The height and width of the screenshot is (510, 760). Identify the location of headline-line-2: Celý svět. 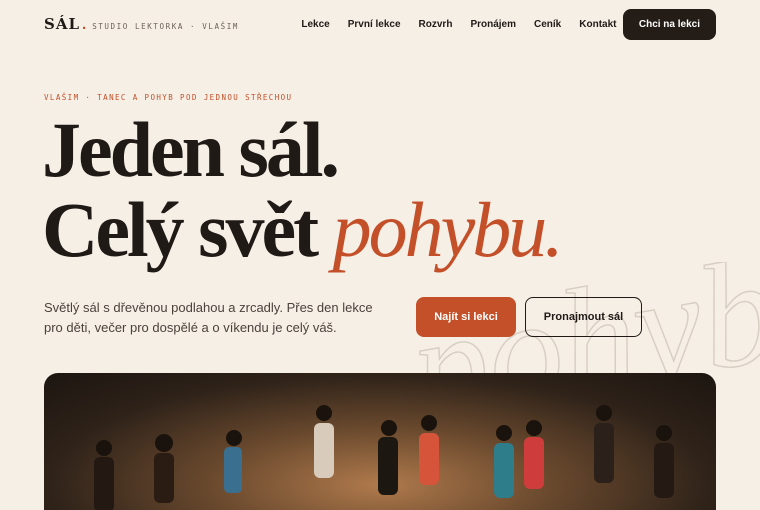
(180, 229).